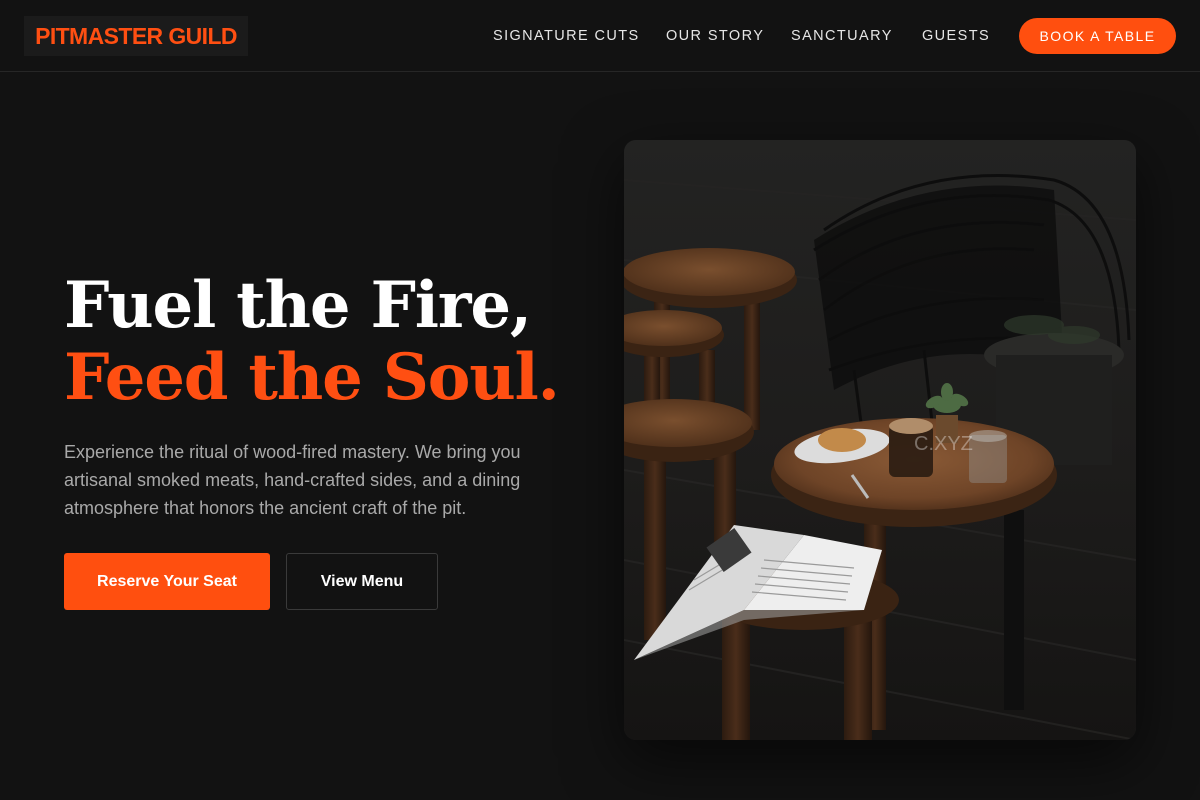  Describe the element at coordinates (298, 305) in the screenshot. I see `headline-line-1: Fuel the Fire,` at that location.